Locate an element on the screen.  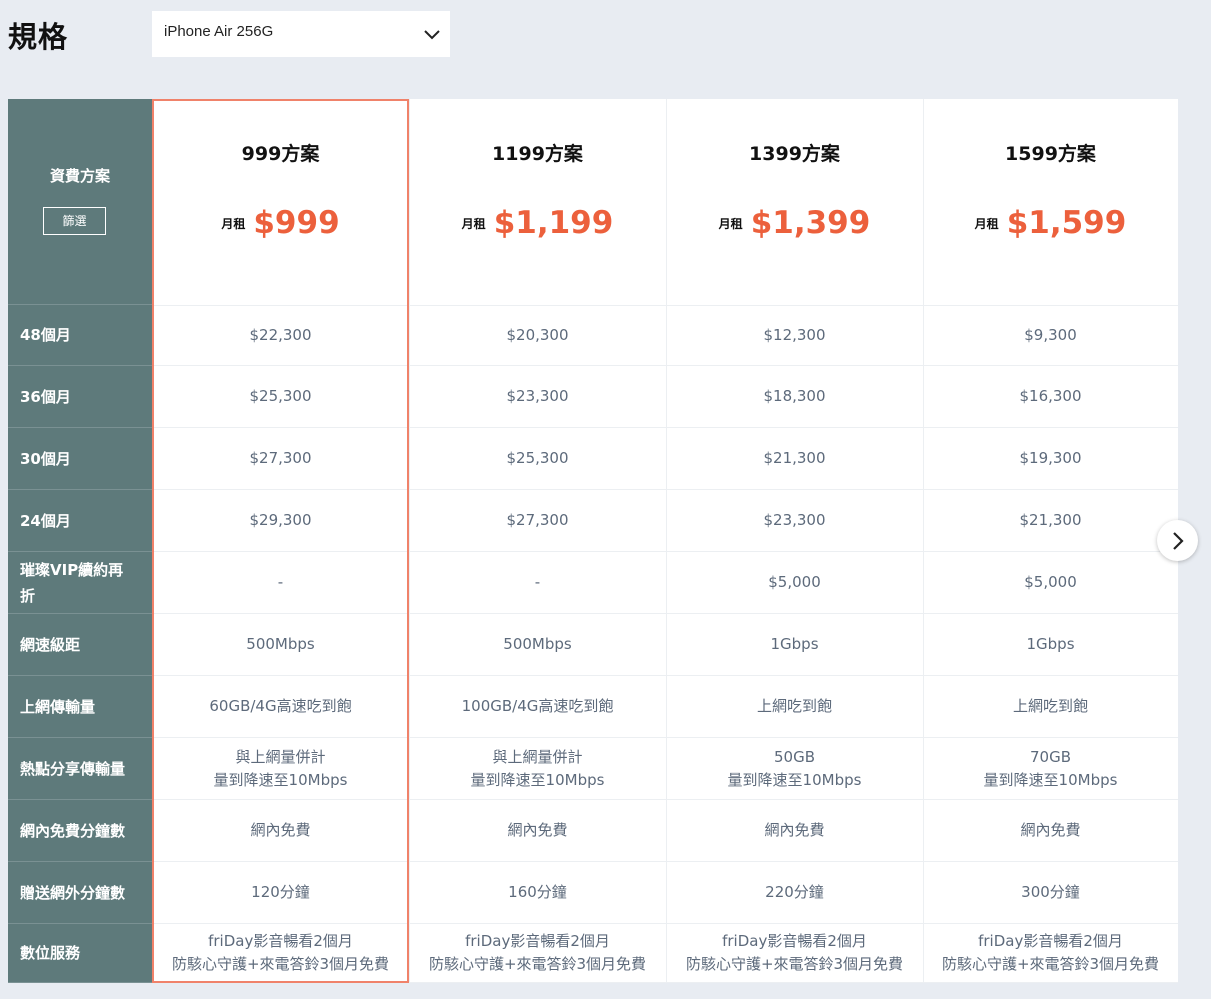
table-cell: $19,300 is located at coordinates (1050, 459).